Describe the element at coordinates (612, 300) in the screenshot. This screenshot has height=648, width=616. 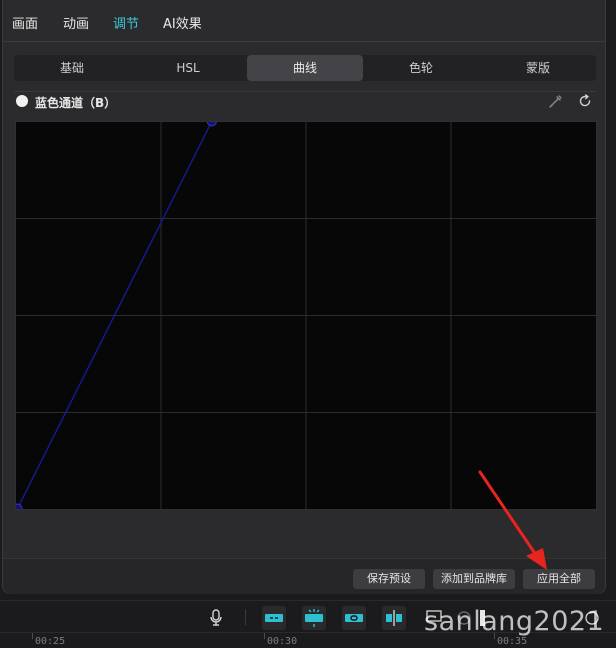
I see `panel-edge` at that location.